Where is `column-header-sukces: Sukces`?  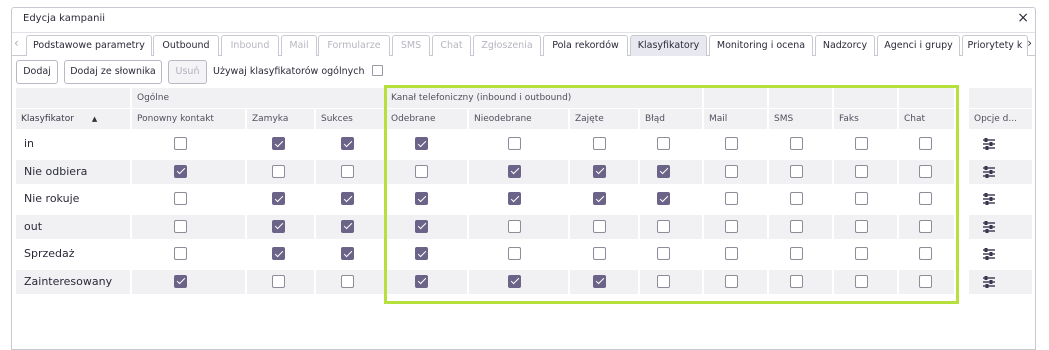 column-header-sukces: Sukces is located at coordinates (350, 119).